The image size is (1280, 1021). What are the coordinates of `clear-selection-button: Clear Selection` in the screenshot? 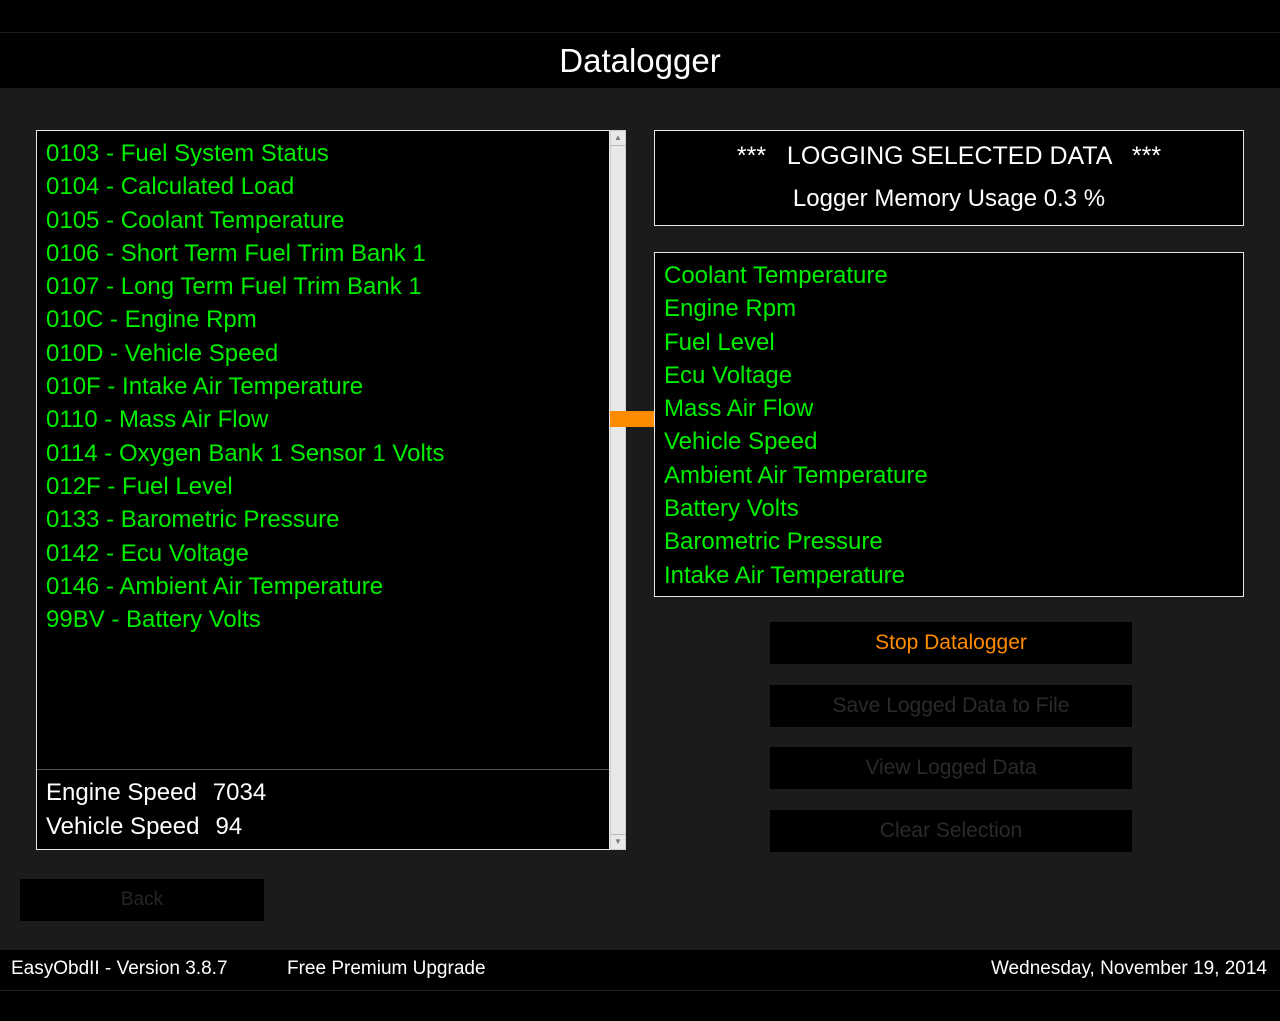 It's located at (951, 831).